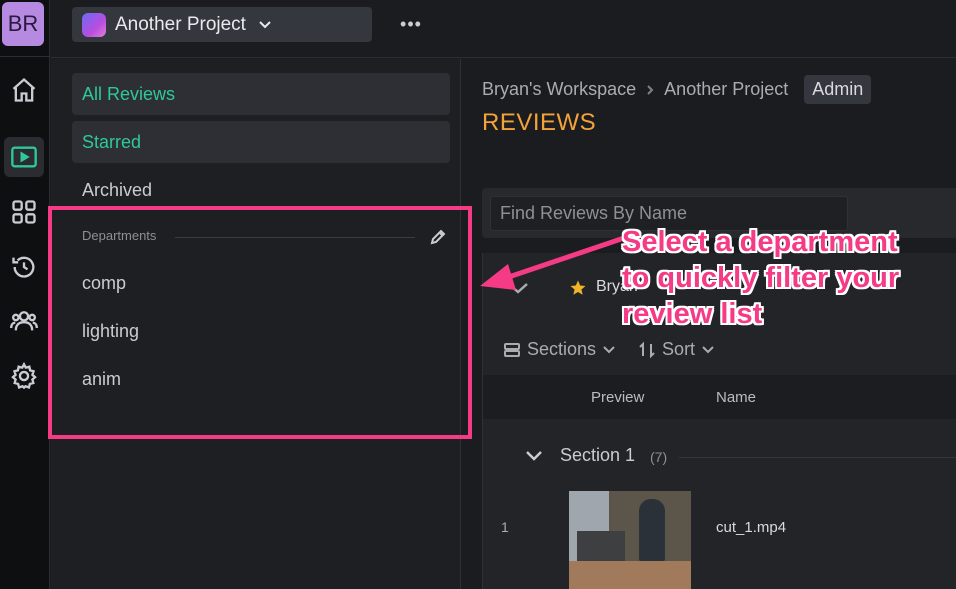 The image size is (956, 589). I want to click on sort-icon, so click(647, 349).